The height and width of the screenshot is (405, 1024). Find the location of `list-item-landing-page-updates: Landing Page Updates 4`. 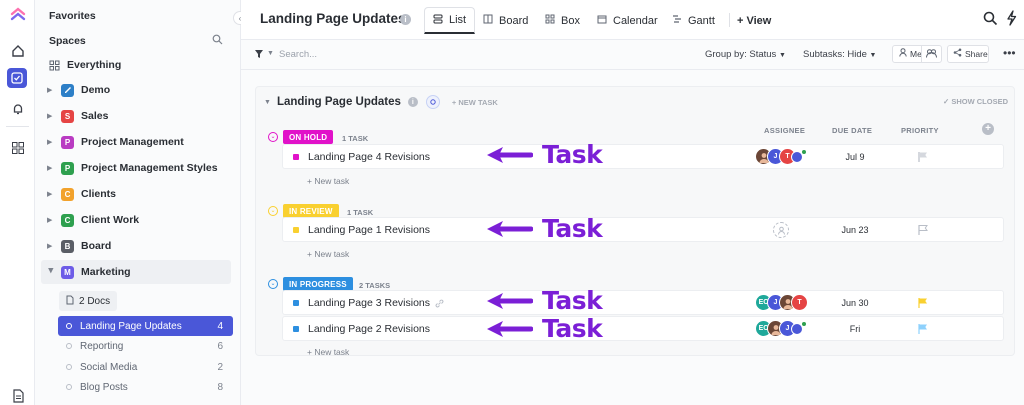

list-item-landing-page-updates: Landing Page Updates 4 is located at coordinates (145, 326).